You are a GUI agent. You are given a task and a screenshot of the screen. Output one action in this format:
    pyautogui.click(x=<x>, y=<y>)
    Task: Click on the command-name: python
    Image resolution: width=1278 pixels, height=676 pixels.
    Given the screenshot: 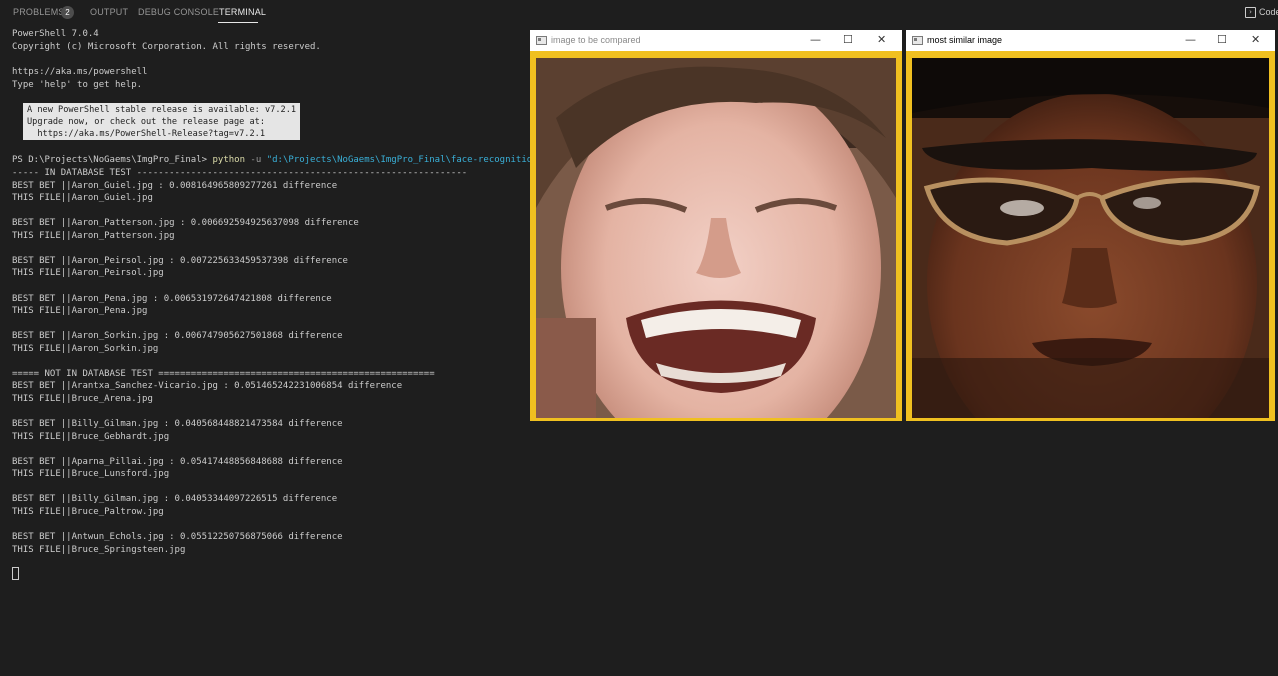 What is the action you would take?
    pyautogui.click(x=228, y=160)
    